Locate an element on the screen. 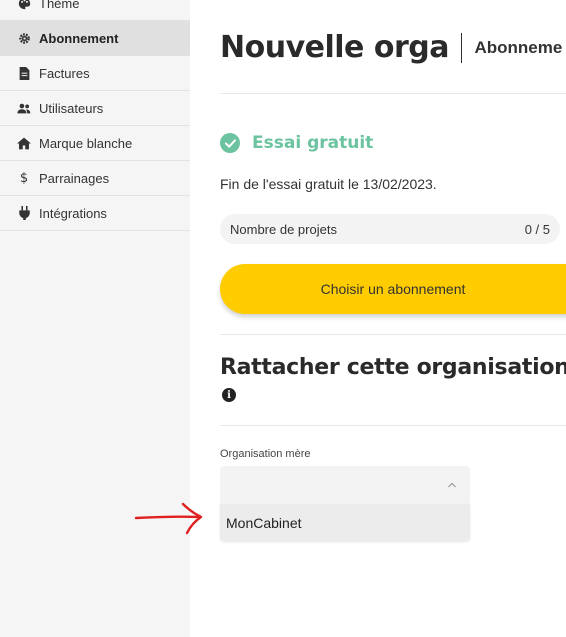 The height and width of the screenshot is (637, 566). choose-subscription-button: Choisir un abonnement is located at coordinates (393, 289).